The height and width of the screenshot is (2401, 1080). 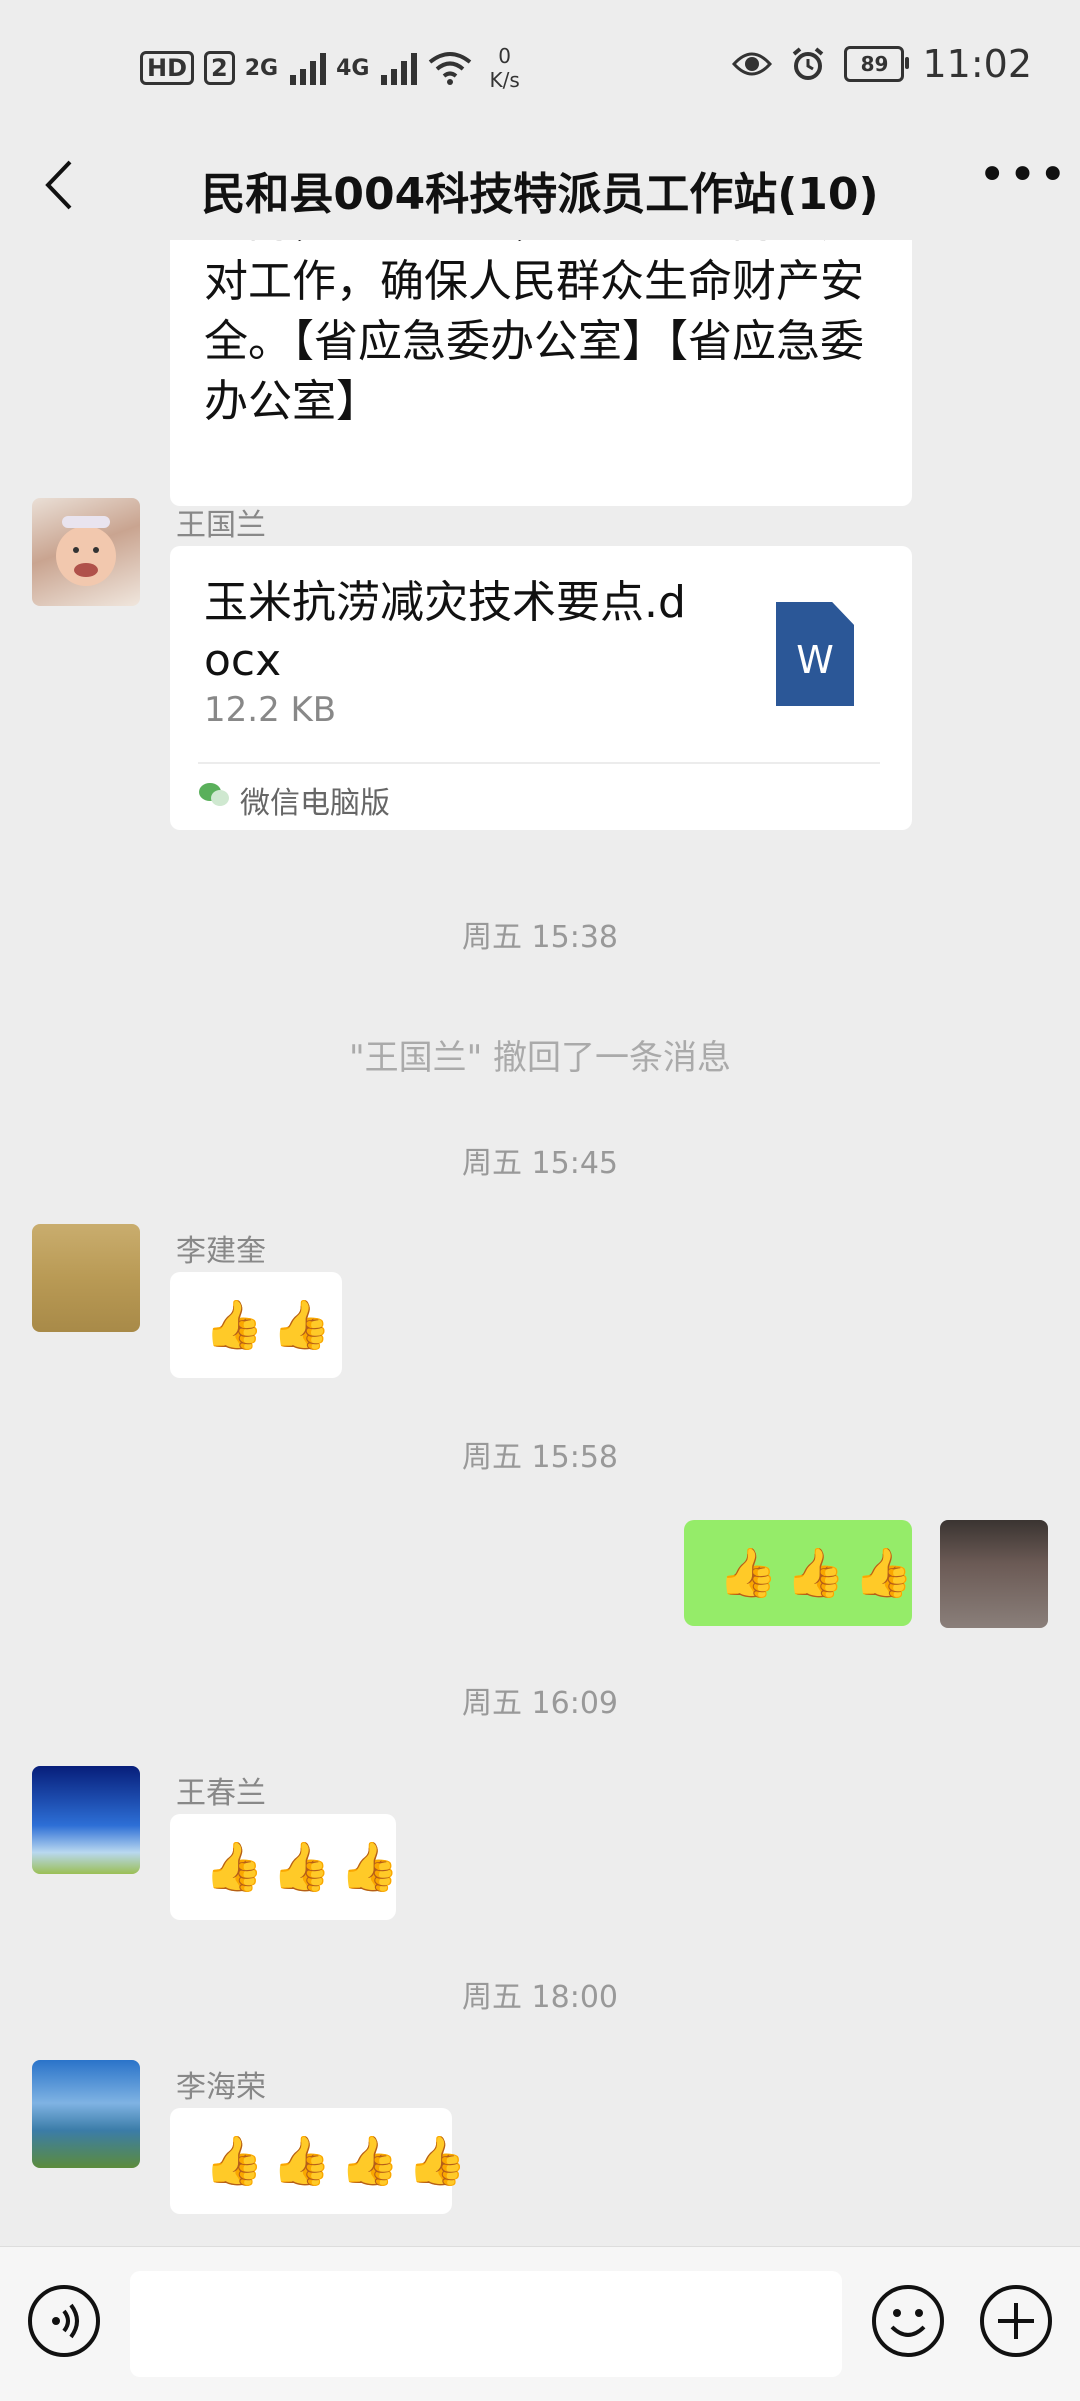 What do you see at coordinates (219, 68) in the screenshot?
I see `sim-badge: 2` at bounding box center [219, 68].